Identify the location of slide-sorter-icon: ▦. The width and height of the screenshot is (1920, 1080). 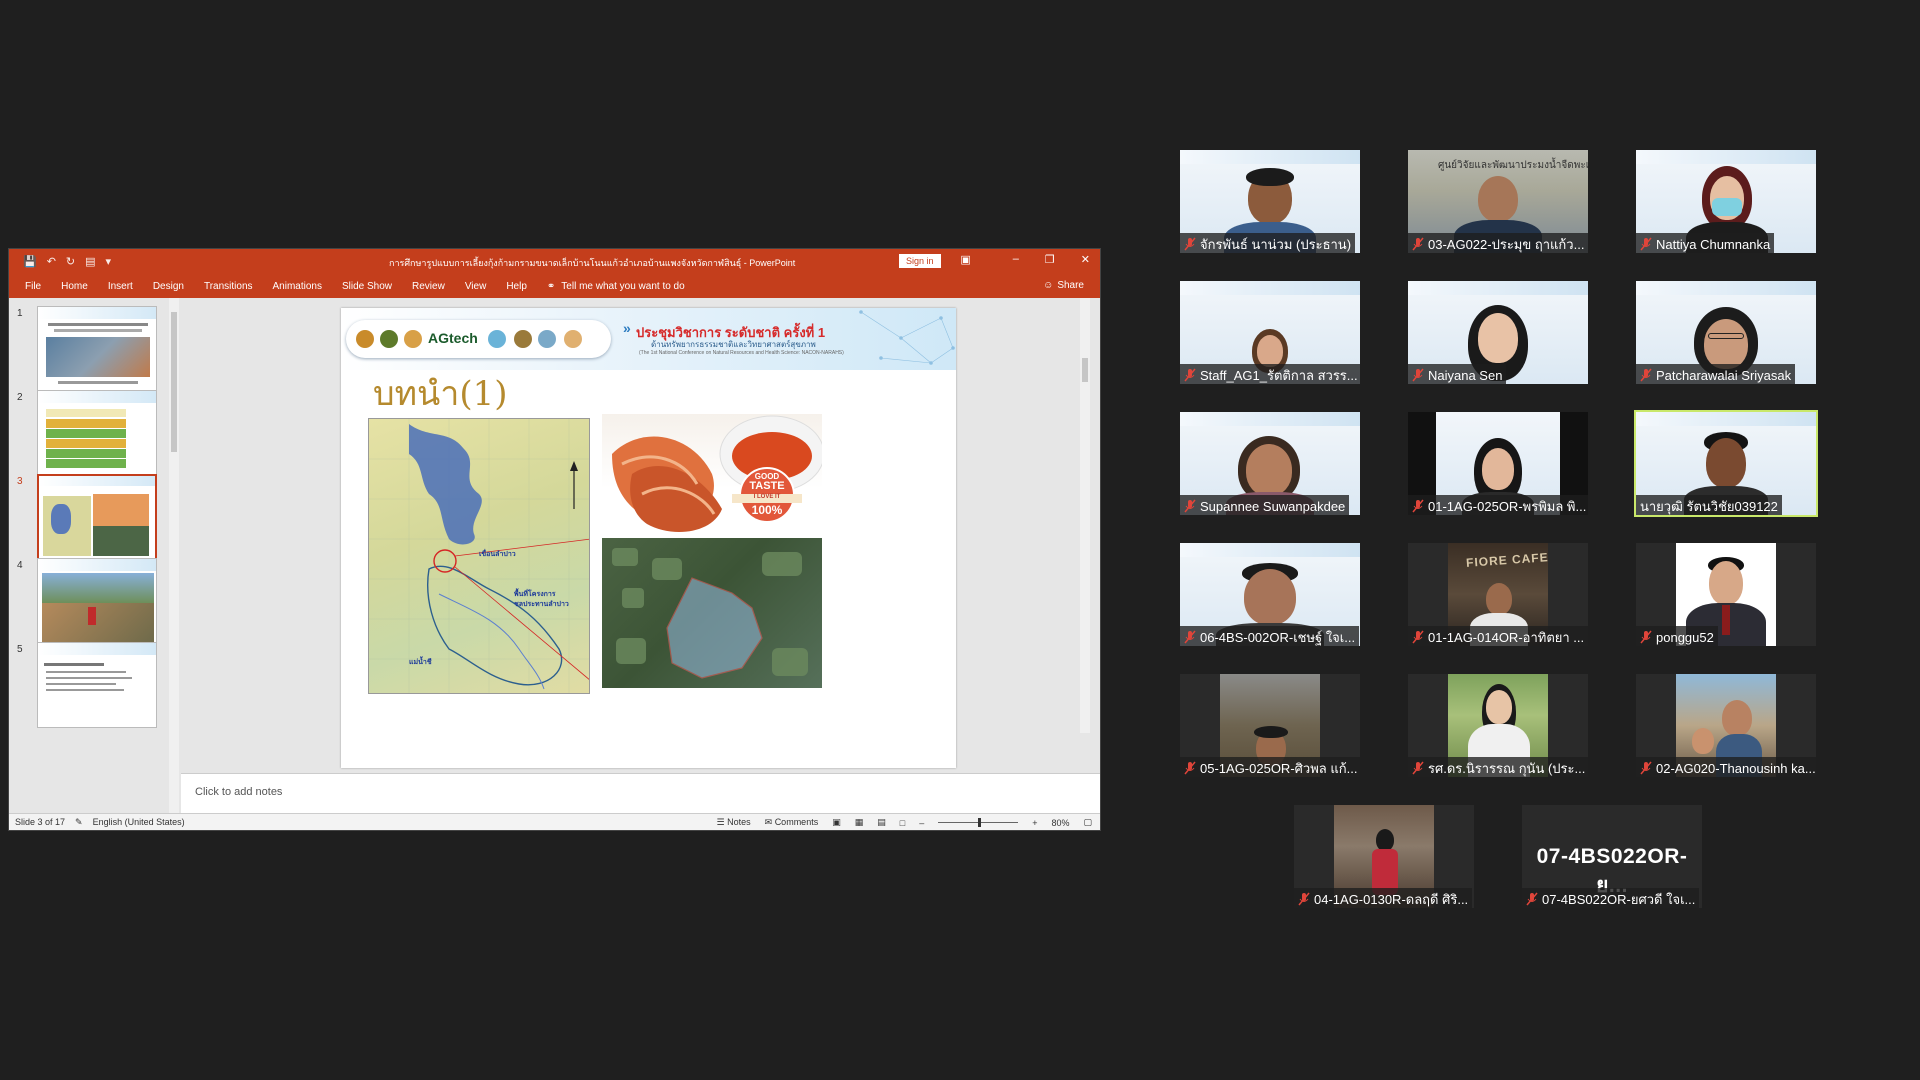
(859, 822).